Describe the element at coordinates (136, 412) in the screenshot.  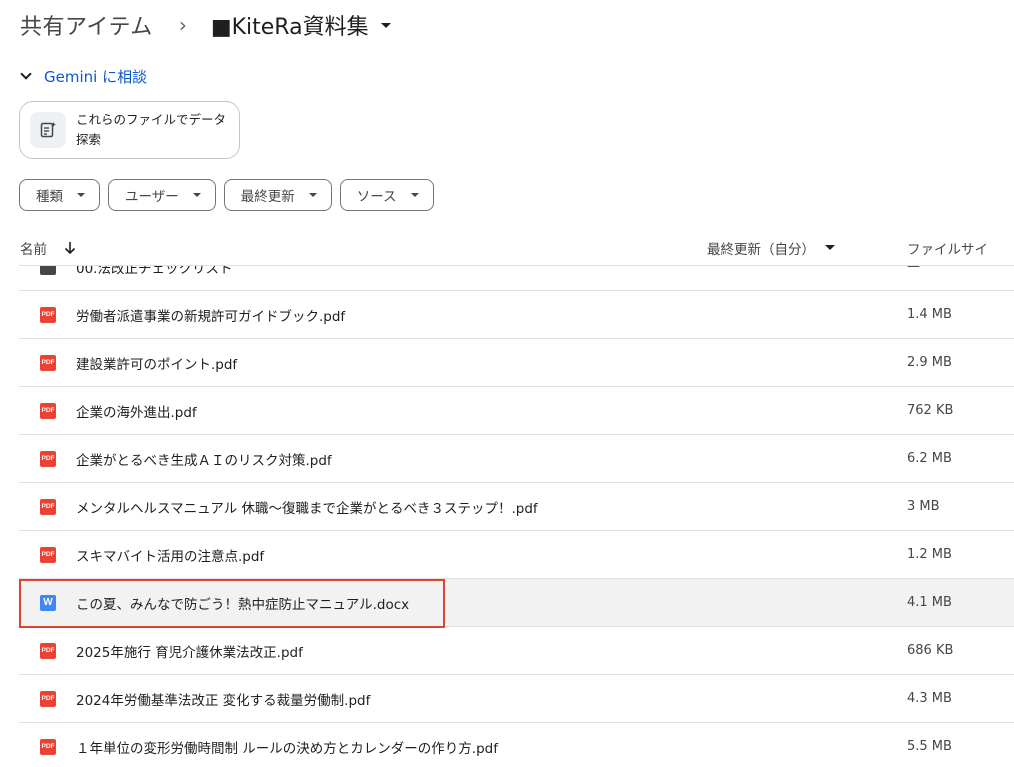
I see `file-name: 企業の海外進出.pdf` at that location.